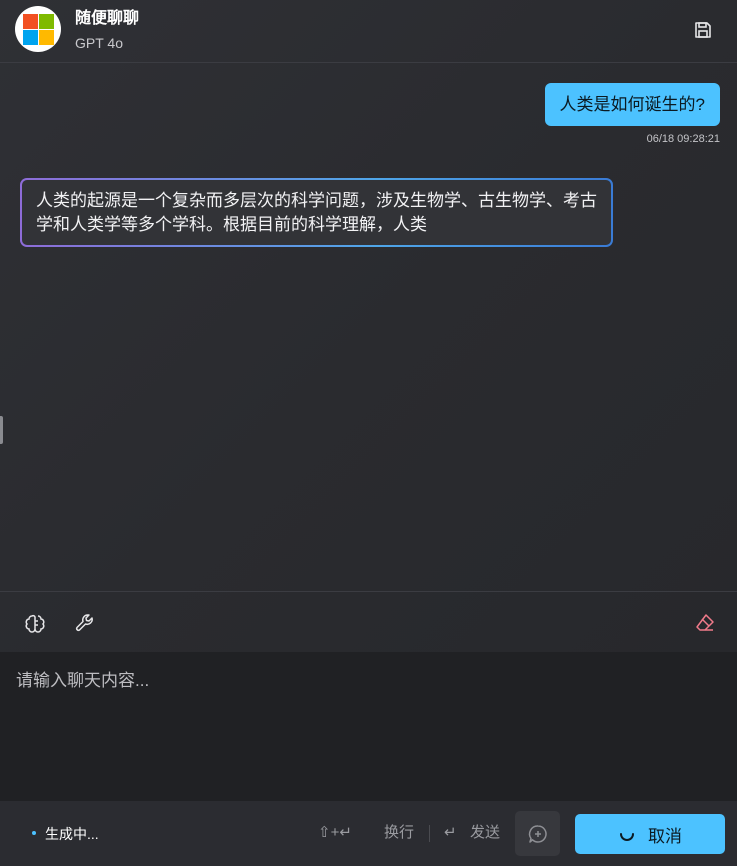  I want to click on cancel-label: 取消, so click(665, 836).